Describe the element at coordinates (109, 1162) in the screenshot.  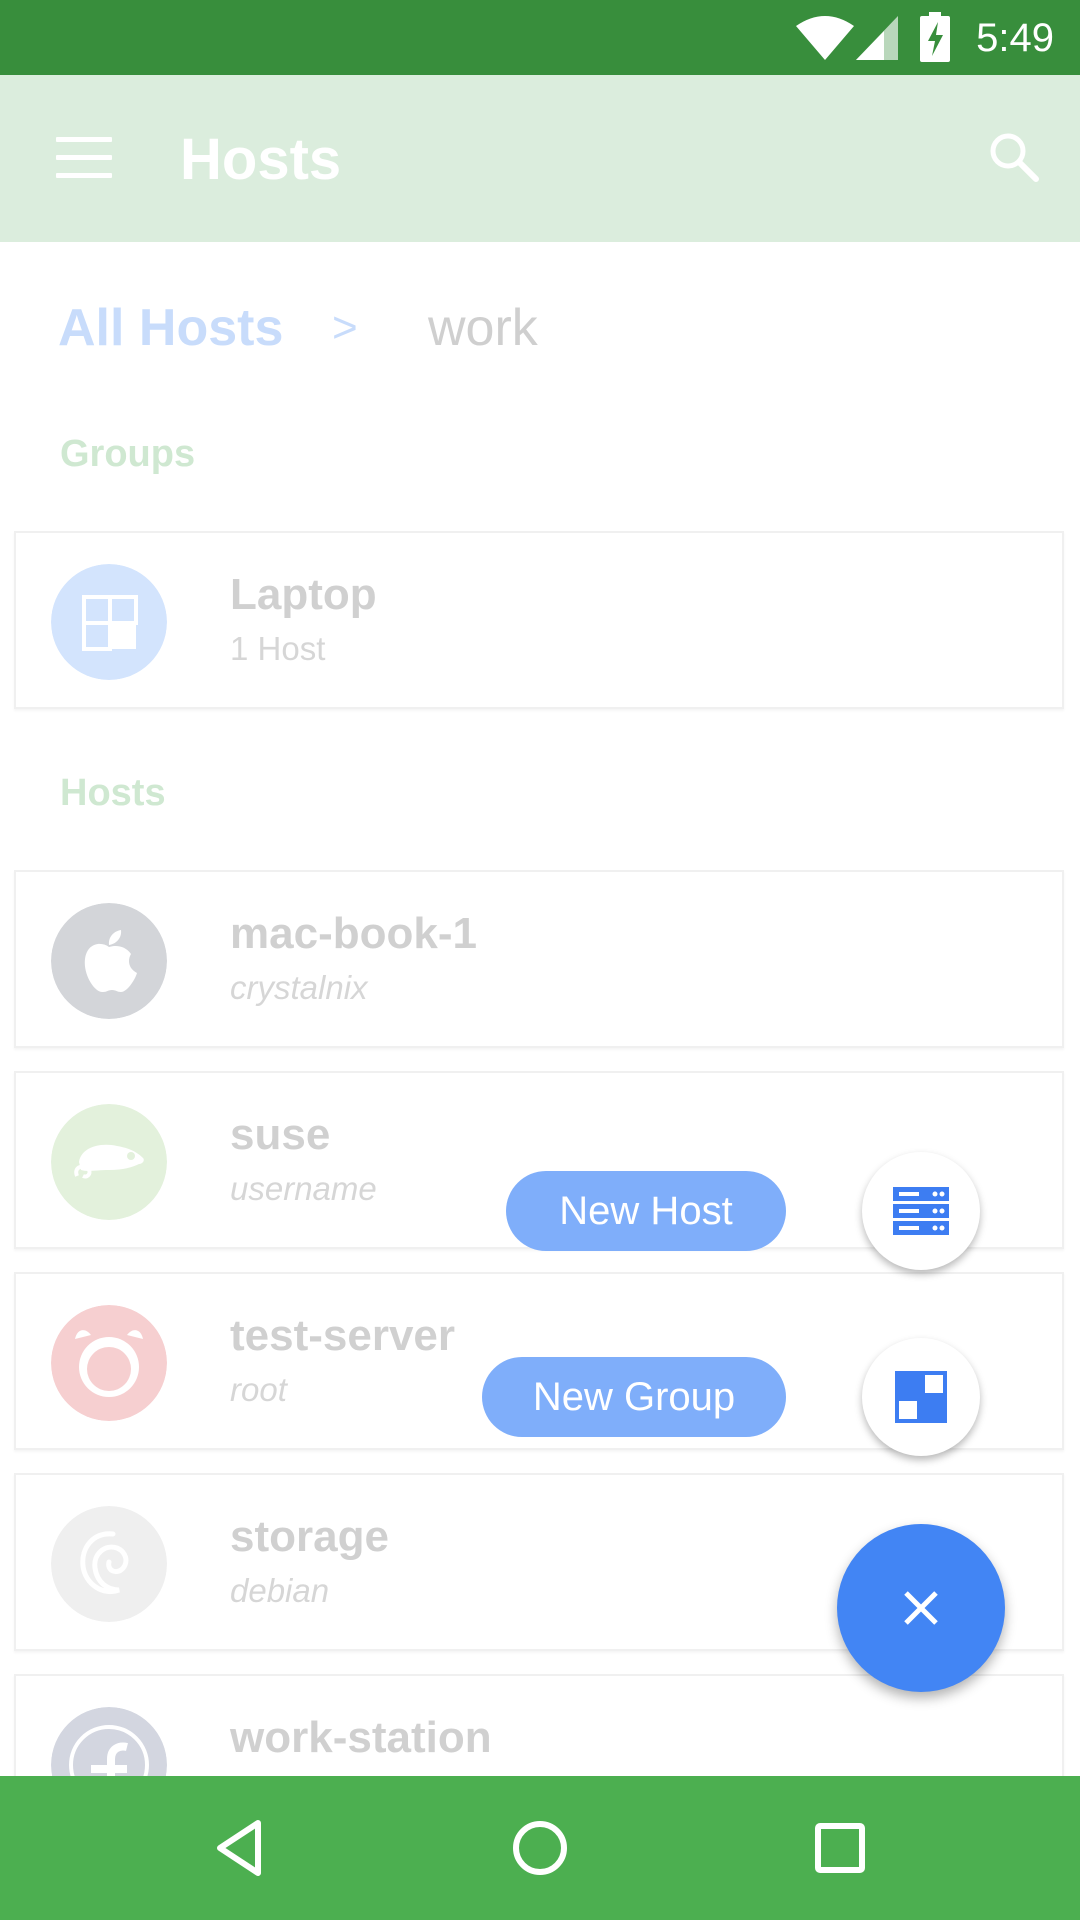
I see `suse-icon` at that location.